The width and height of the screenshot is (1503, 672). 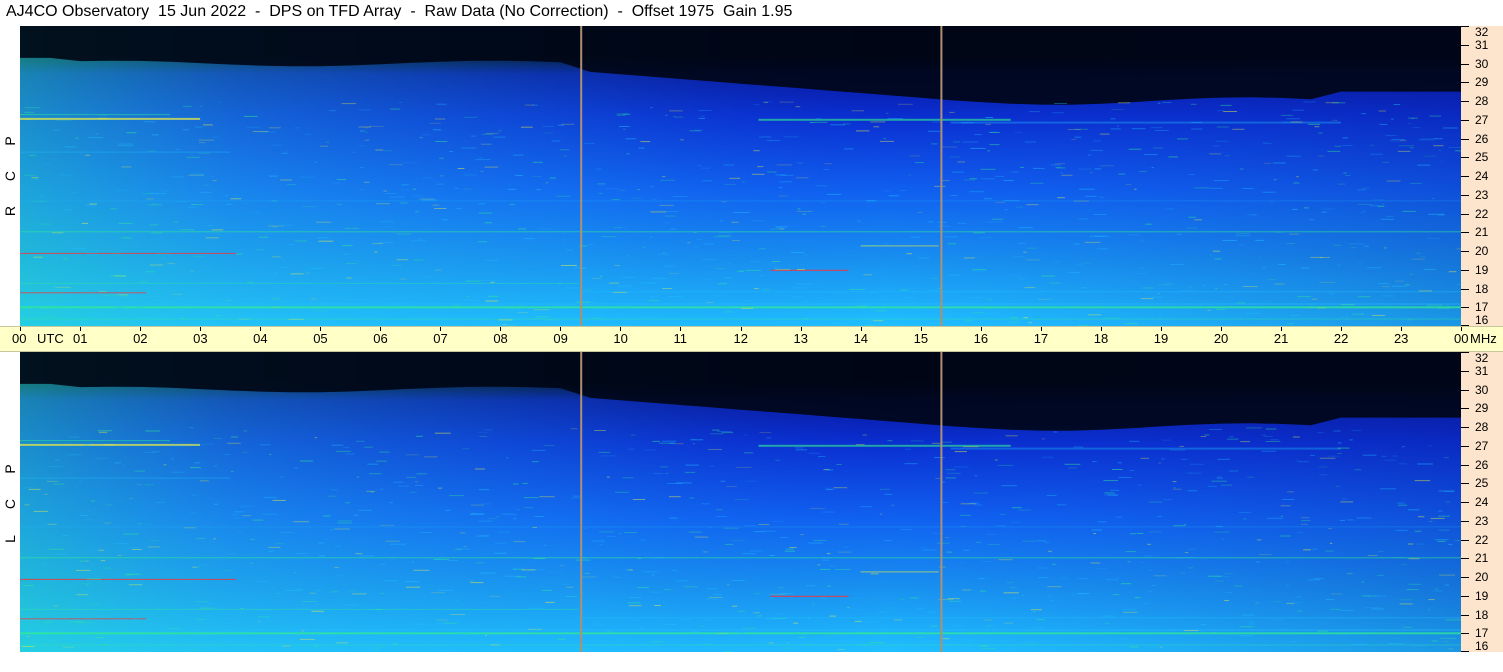 What do you see at coordinates (10, 504) in the screenshot?
I see `polarization-letter: C` at bounding box center [10, 504].